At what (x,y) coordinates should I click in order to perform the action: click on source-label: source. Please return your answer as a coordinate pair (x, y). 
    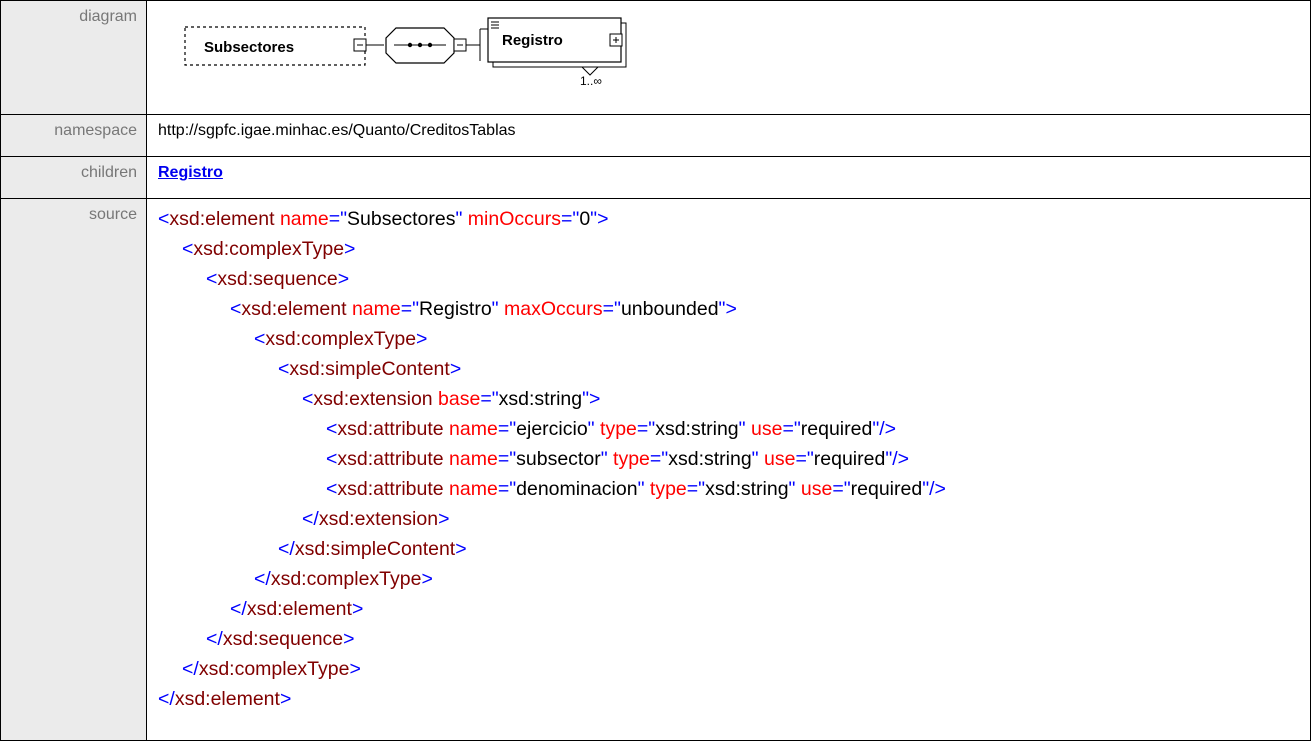
    Looking at the image, I should click on (73, 469).